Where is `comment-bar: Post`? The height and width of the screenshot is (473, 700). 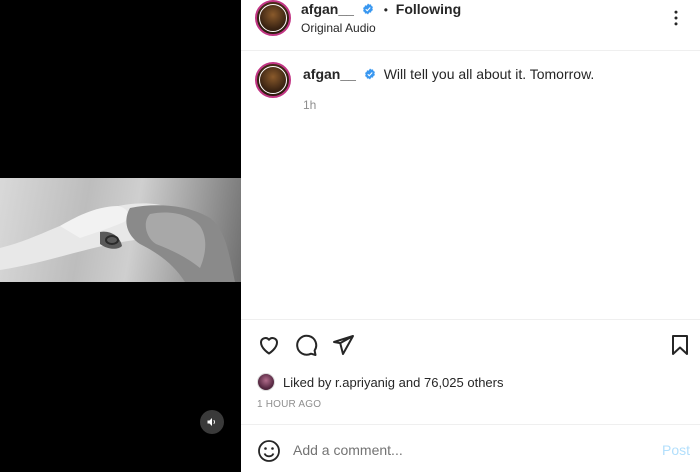 comment-bar: Post is located at coordinates (470, 448).